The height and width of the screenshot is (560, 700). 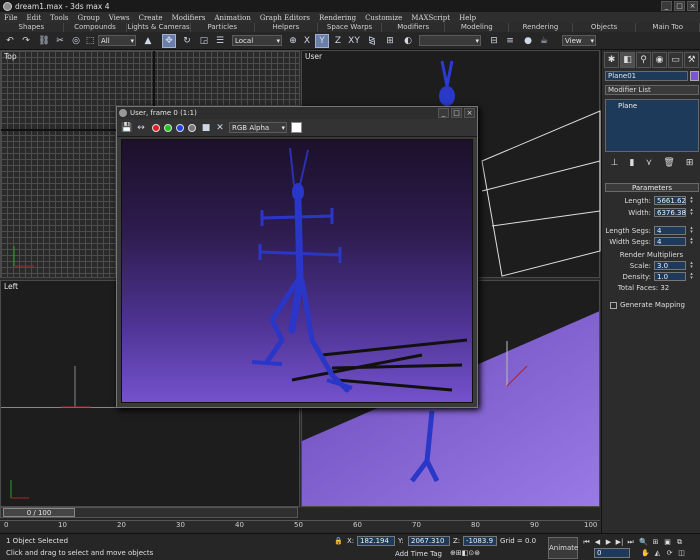 I want to click on time-slider-thumb: 0 / 100, so click(x=39, y=512).